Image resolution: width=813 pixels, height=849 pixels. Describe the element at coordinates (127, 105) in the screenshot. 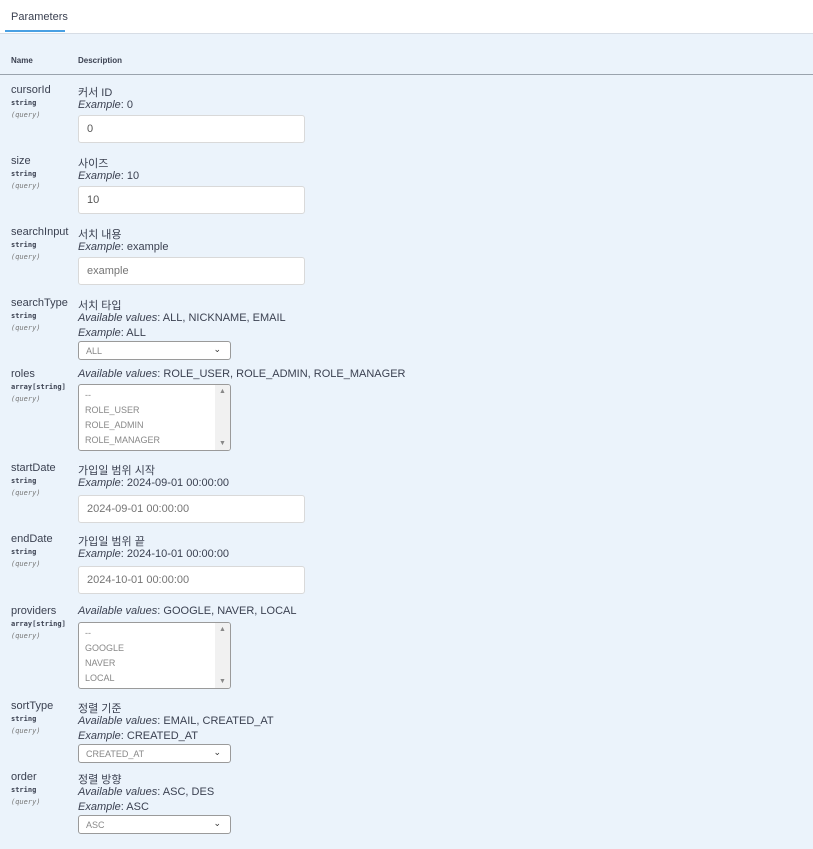

I see `example-value: : 0` at that location.